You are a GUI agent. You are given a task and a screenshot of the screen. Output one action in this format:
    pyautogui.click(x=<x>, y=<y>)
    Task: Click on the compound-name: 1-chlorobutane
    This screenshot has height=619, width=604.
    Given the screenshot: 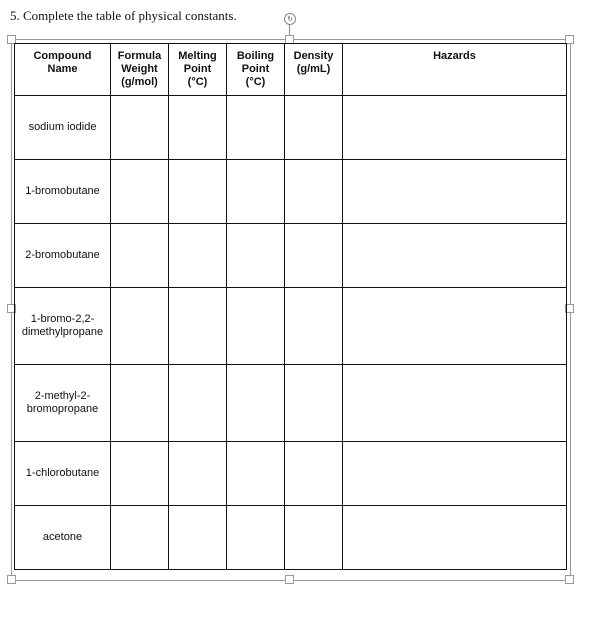 What is the action you would take?
    pyautogui.click(x=62, y=473)
    